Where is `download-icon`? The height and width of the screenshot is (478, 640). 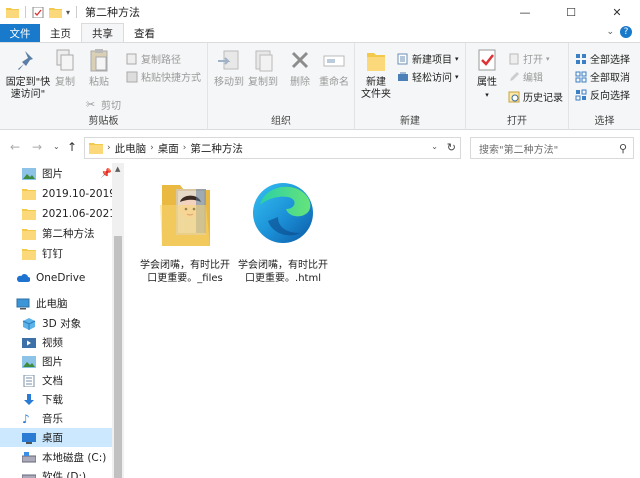
download-icon is located at coordinates (29, 399).